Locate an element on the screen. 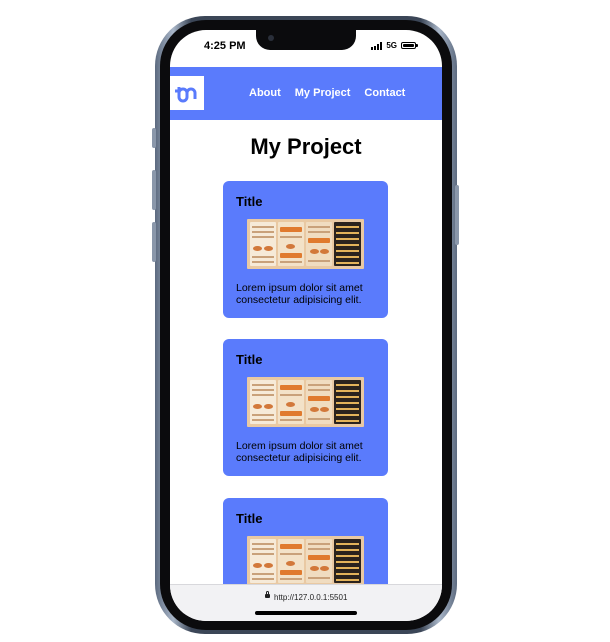 This screenshot has width=610, height=642. nav-link-my-project: My Project is located at coordinates (323, 93).